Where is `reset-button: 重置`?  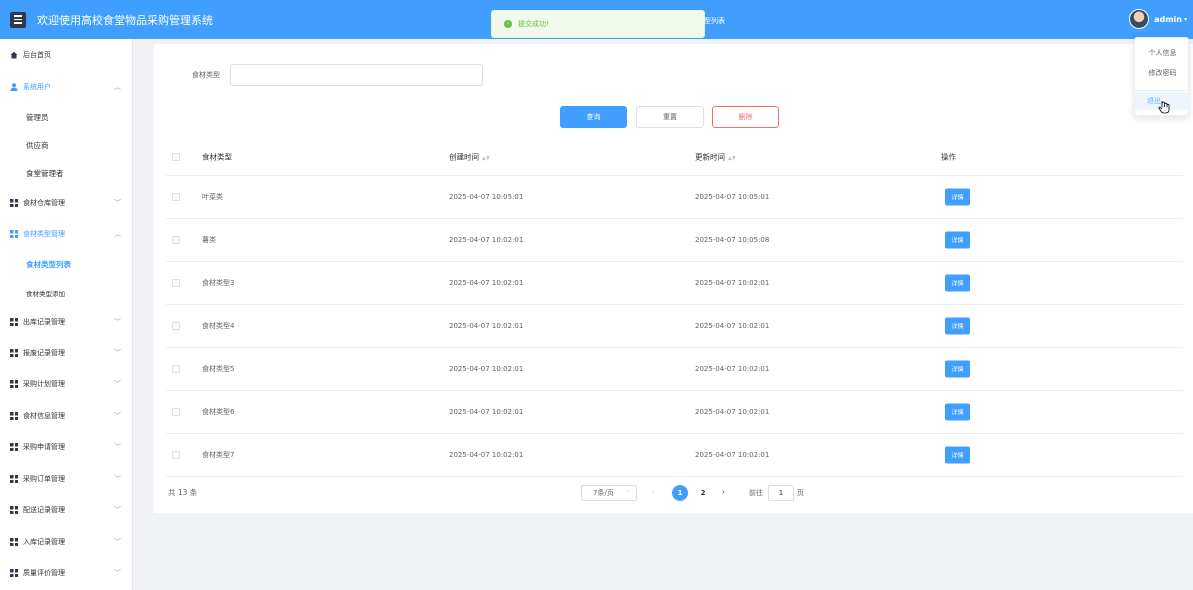
reset-button: 重置 is located at coordinates (670, 117).